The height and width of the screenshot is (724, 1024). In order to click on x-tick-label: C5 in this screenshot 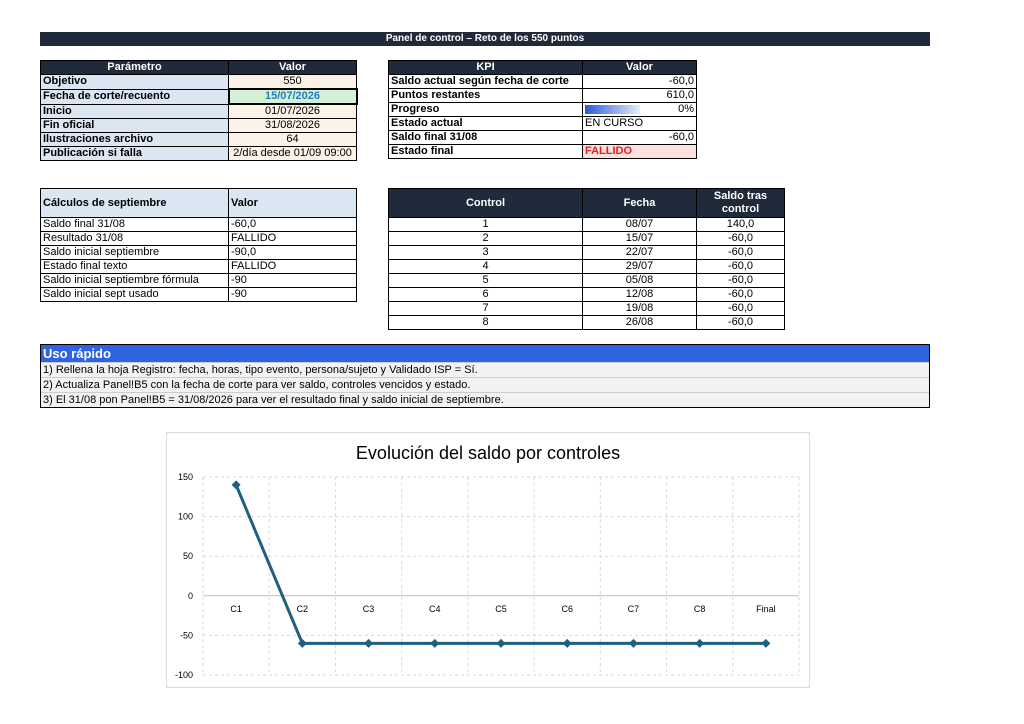, I will do `click(501, 609)`.